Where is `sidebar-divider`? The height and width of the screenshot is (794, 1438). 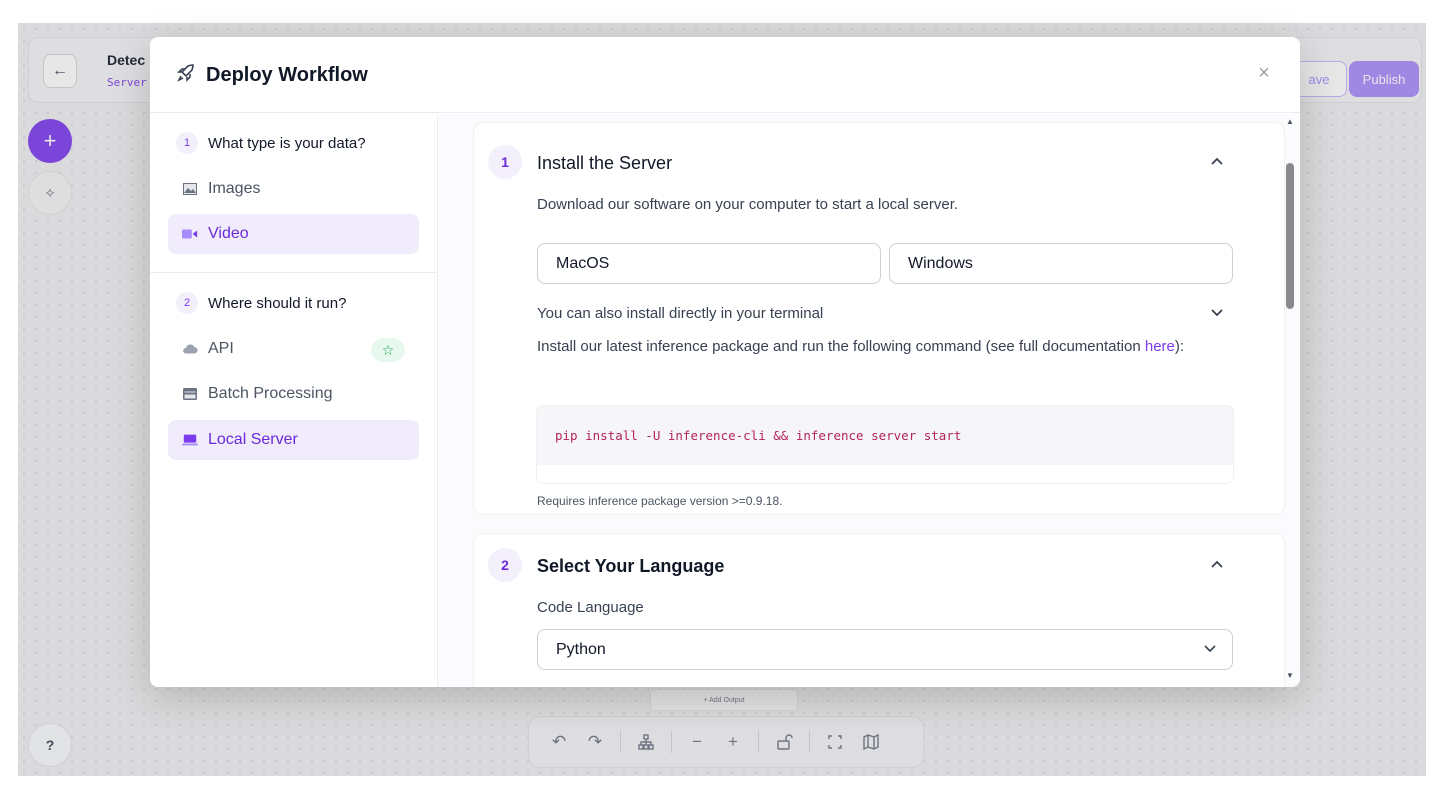 sidebar-divider is located at coordinates (293, 272).